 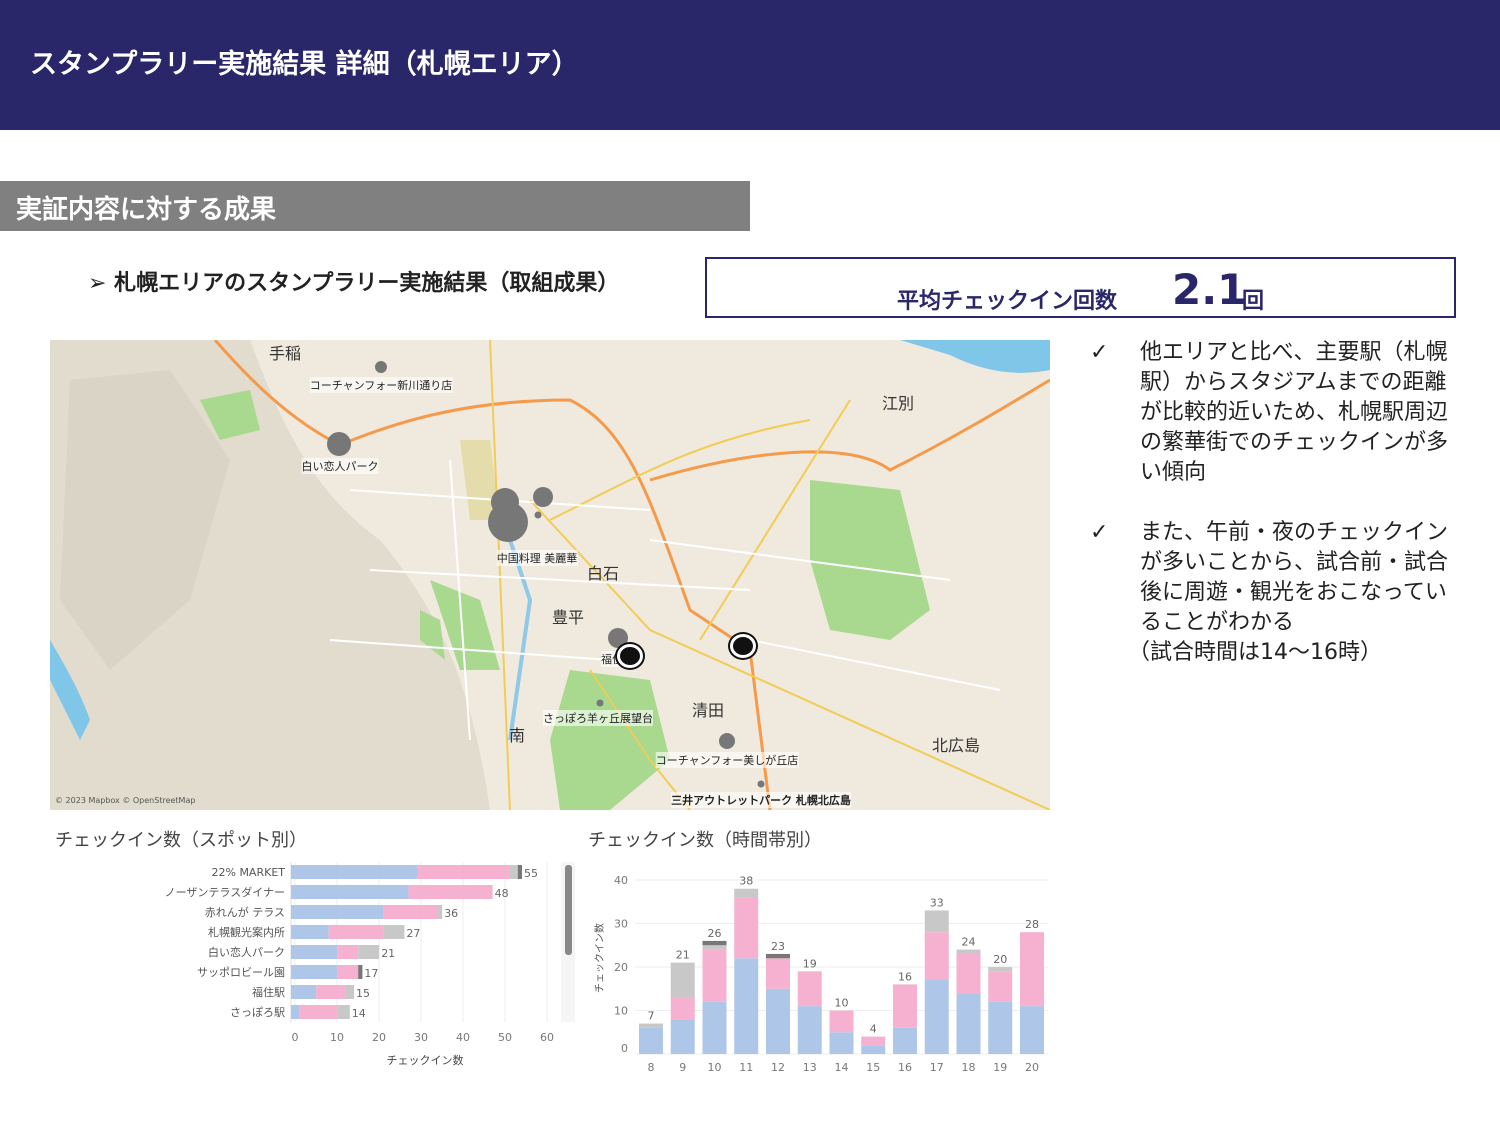 What do you see at coordinates (225, 892) in the screenshot?
I see `category-label: ノーザンテラスダイナー` at bounding box center [225, 892].